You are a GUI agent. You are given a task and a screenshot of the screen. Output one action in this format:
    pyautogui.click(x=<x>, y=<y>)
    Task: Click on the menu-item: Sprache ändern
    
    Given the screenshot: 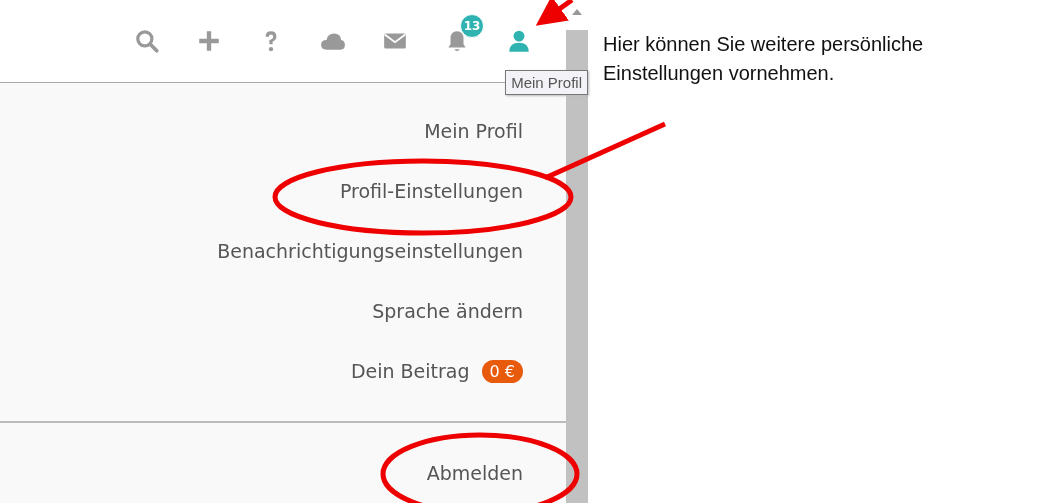 What is the action you would take?
    pyautogui.click(x=447, y=311)
    